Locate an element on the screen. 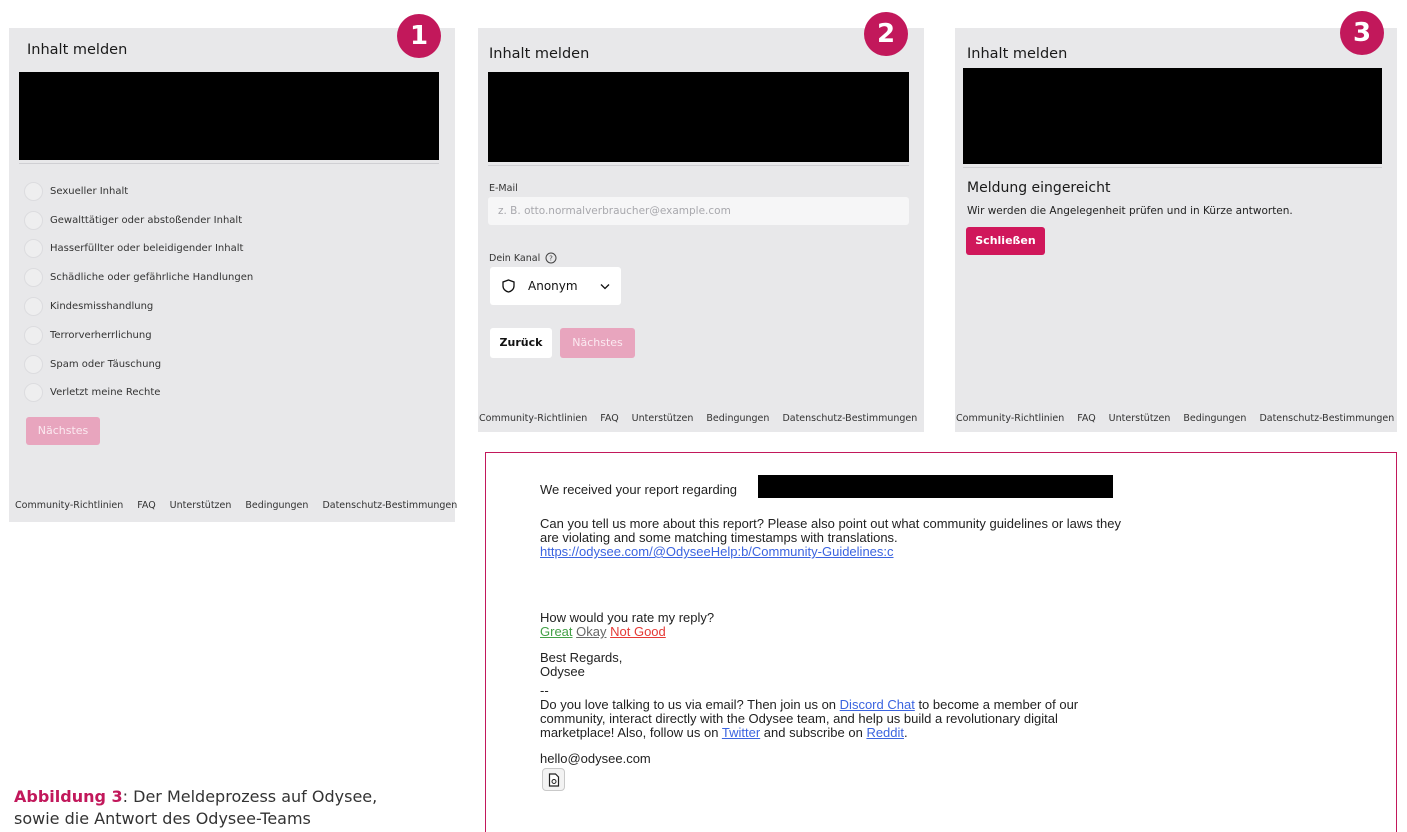 This screenshot has height=832, width=1407. close-button: Schließen is located at coordinates (1005, 241).